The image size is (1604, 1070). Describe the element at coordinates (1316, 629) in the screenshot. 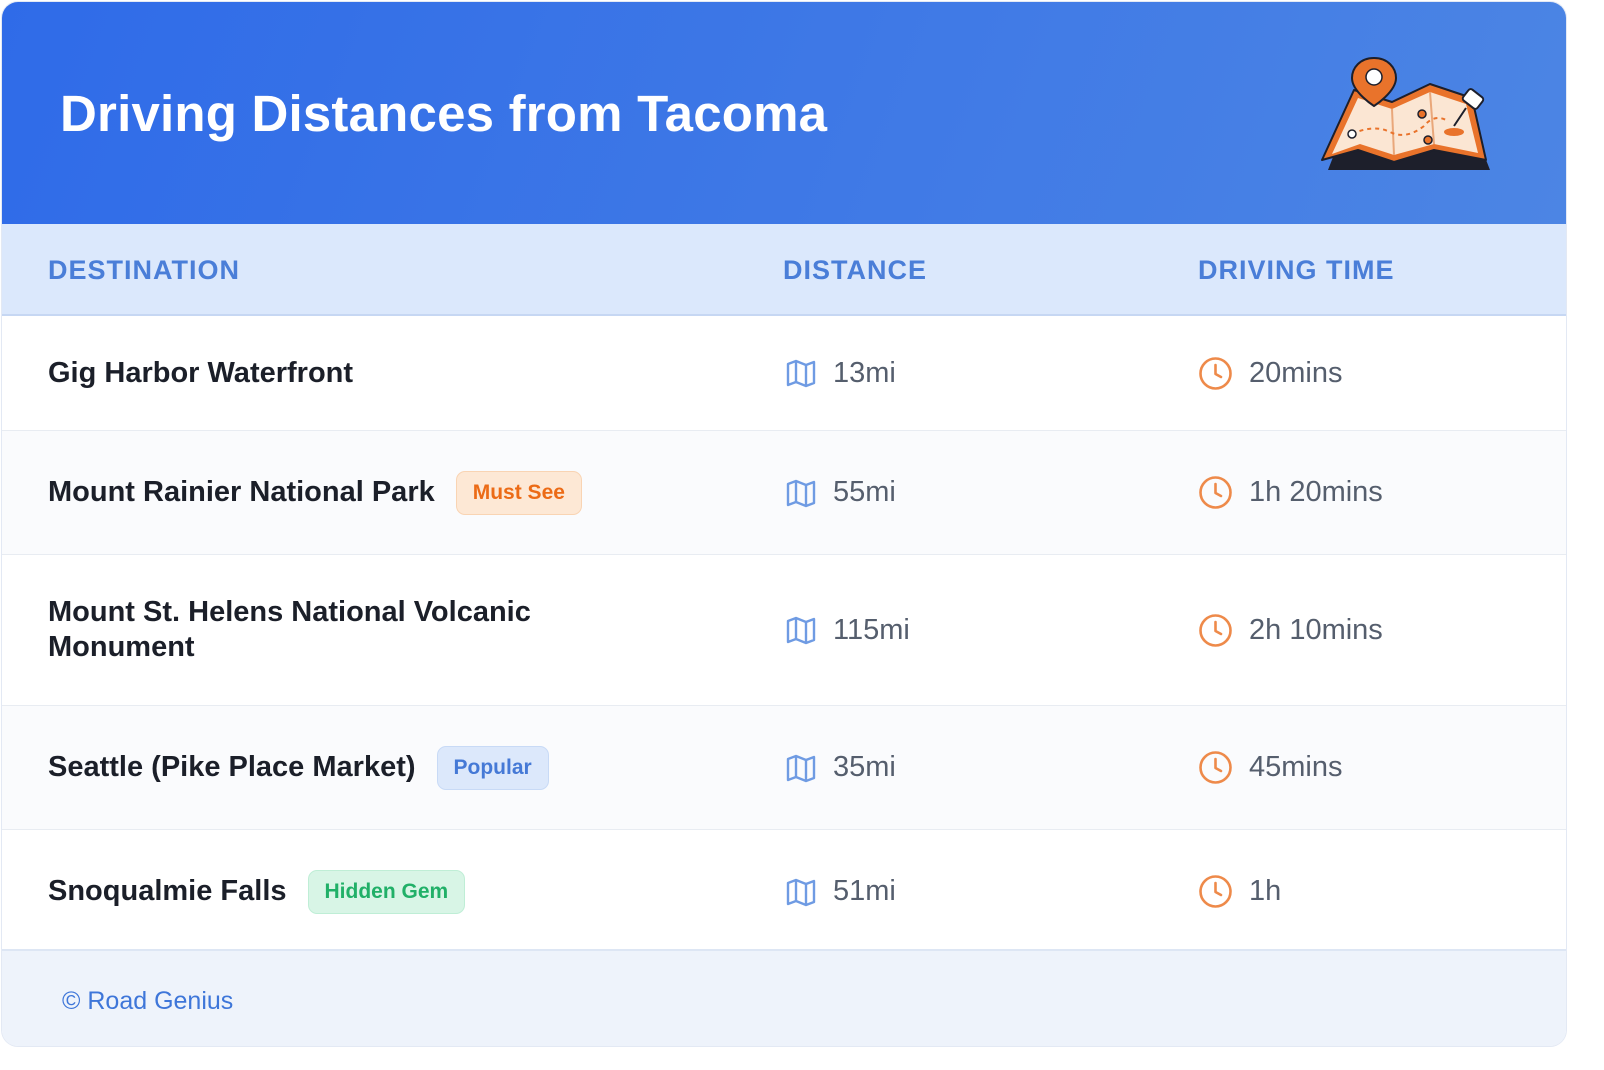

I see `driving-time-value: 2h 10mins` at that location.